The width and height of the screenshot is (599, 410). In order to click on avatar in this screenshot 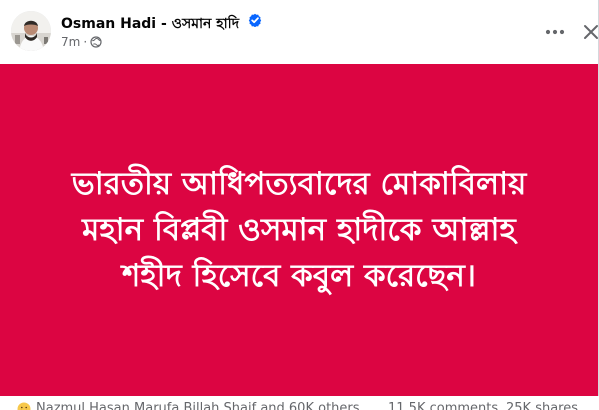, I will do `click(31, 31)`.